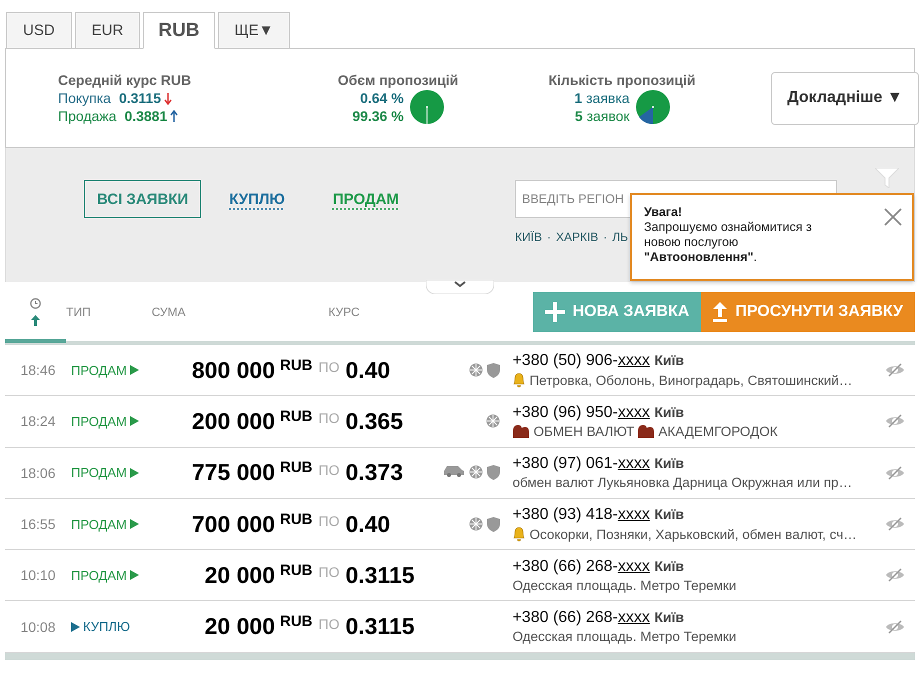 The image size is (924, 677). Describe the element at coordinates (232, 524) in the screenshot. I see `amount: 700 000` at that location.